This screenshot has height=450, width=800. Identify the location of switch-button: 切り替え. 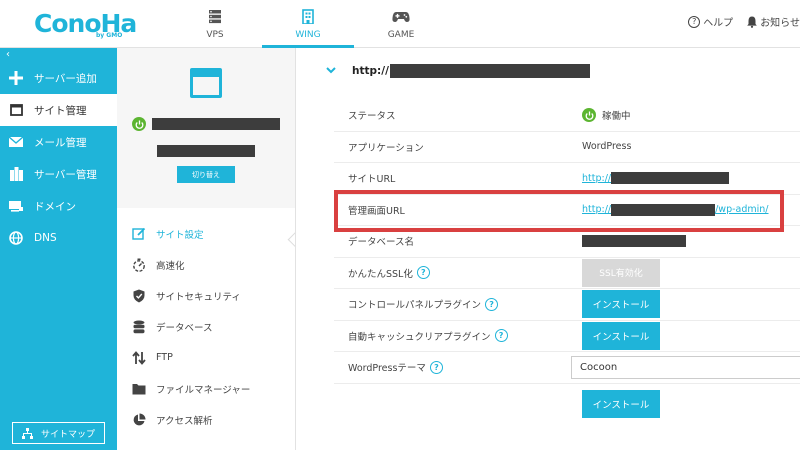
(206, 174).